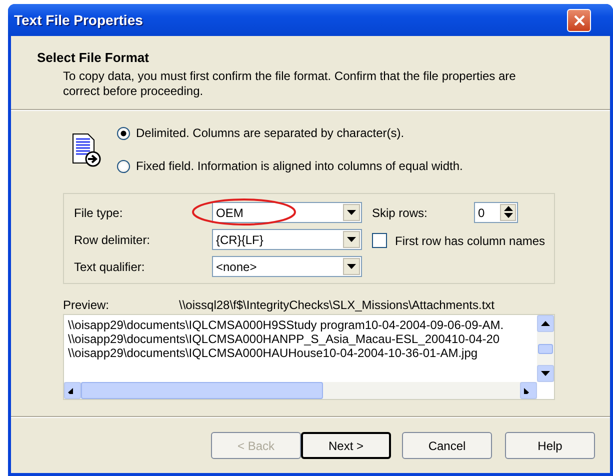 Image resolution: width=613 pixels, height=476 pixels. What do you see at coordinates (78, 20) in the screenshot?
I see `window-title: Text File Properties` at bounding box center [78, 20].